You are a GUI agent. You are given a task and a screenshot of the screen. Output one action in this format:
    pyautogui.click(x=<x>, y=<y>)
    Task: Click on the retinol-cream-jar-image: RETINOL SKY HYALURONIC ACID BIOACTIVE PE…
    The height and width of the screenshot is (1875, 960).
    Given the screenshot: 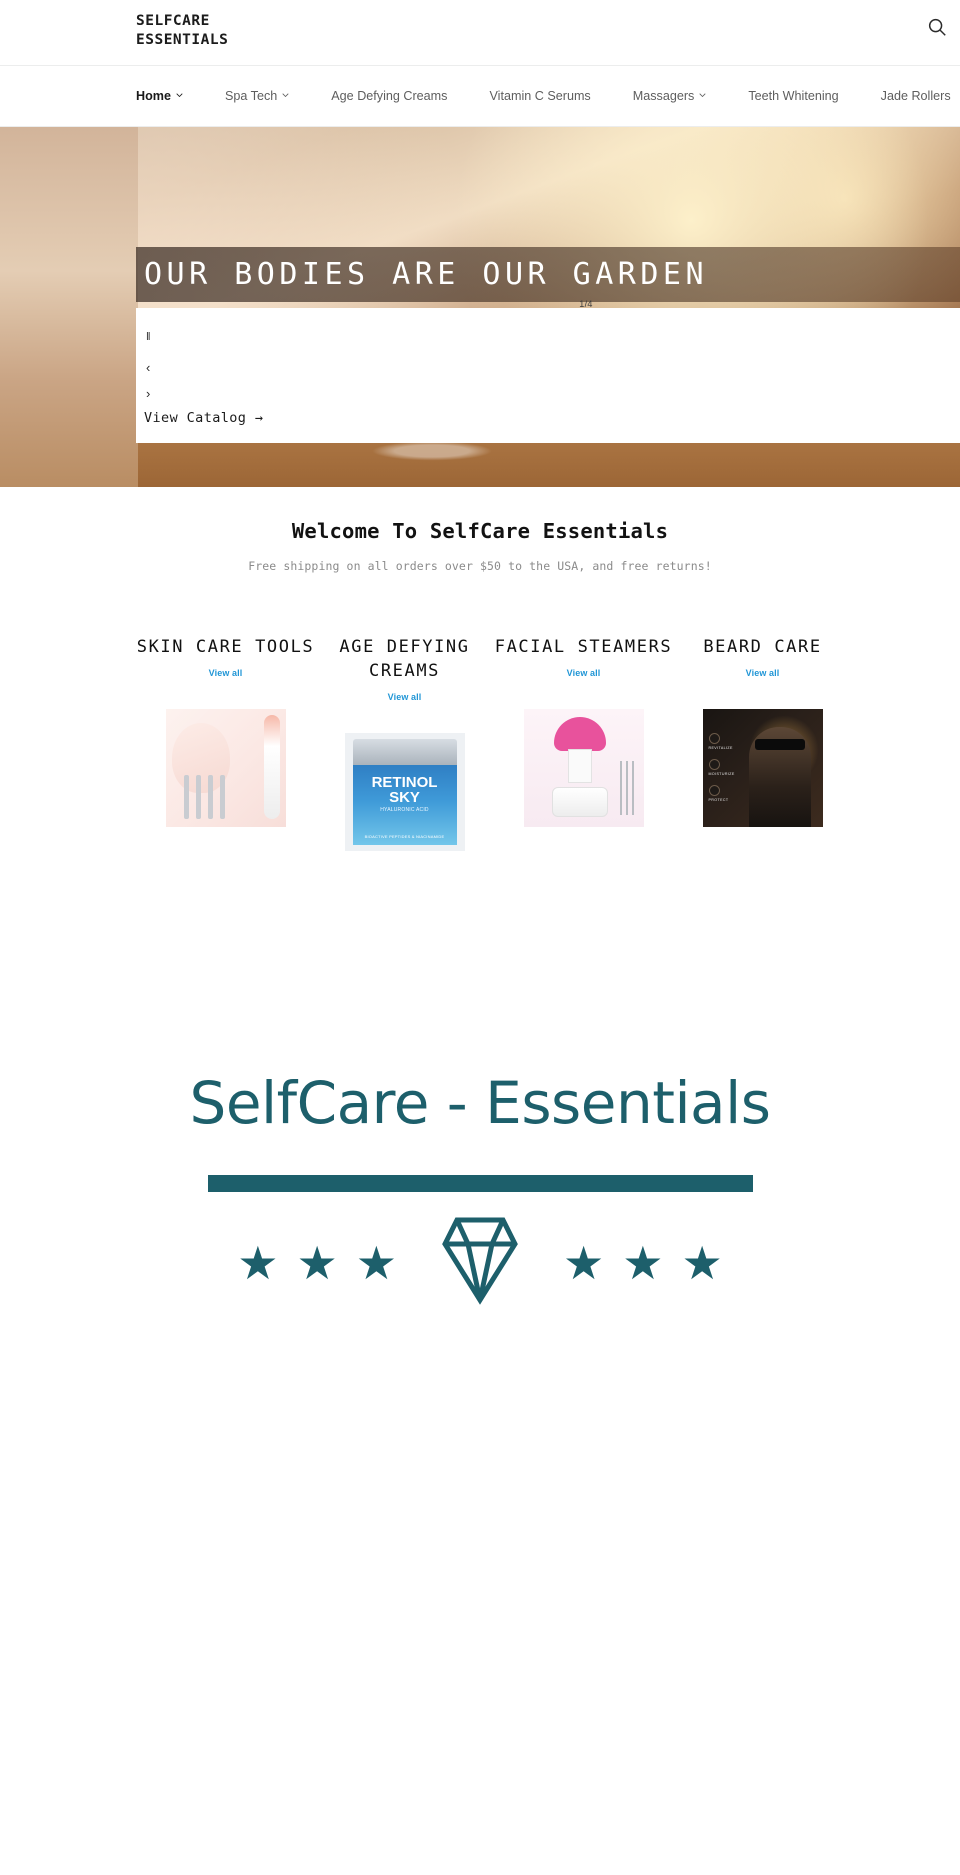 What is the action you would take?
    pyautogui.click(x=404, y=792)
    